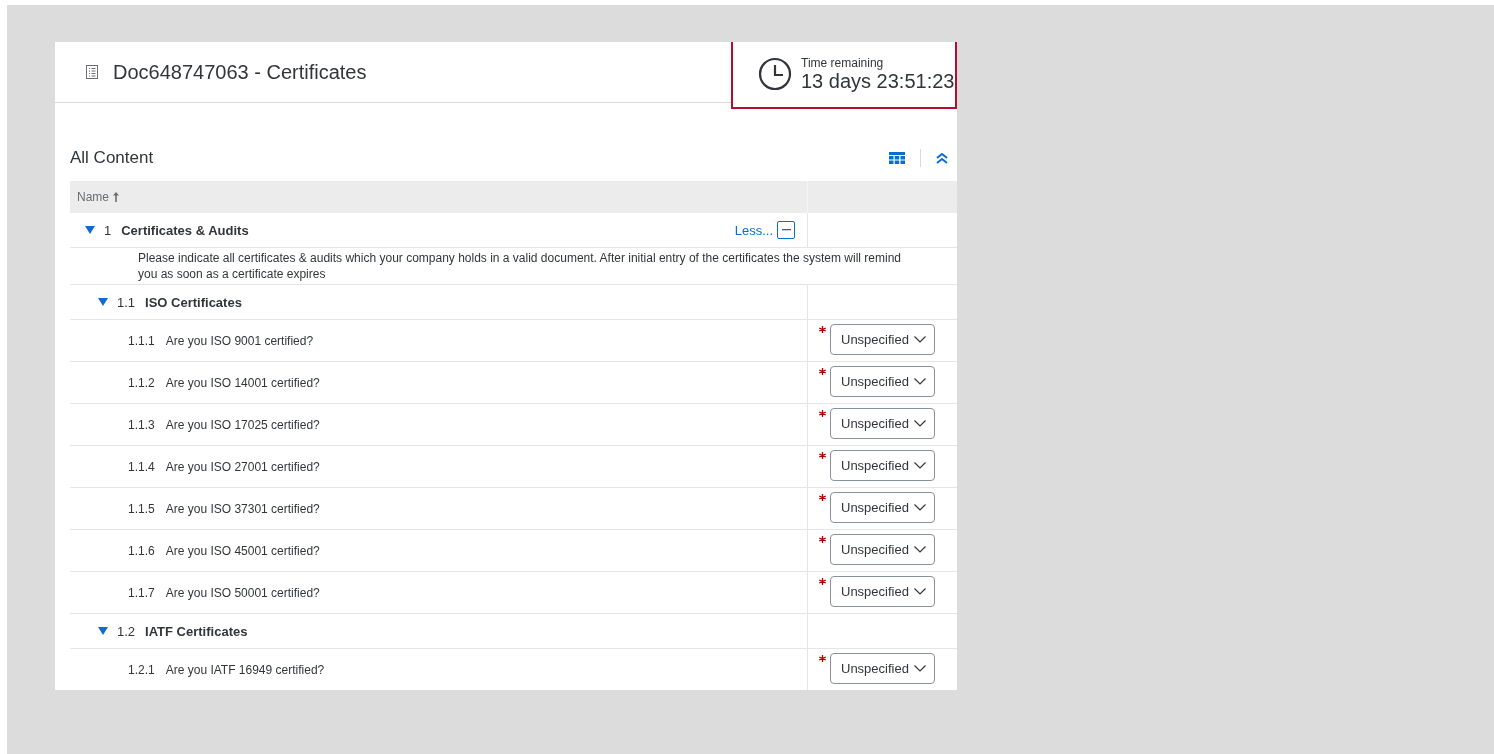 The height and width of the screenshot is (754, 1494). What do you see at coordinates (89, 197) in the screenshot?
I see `column-header: Name` at bounding box center [89, 197].